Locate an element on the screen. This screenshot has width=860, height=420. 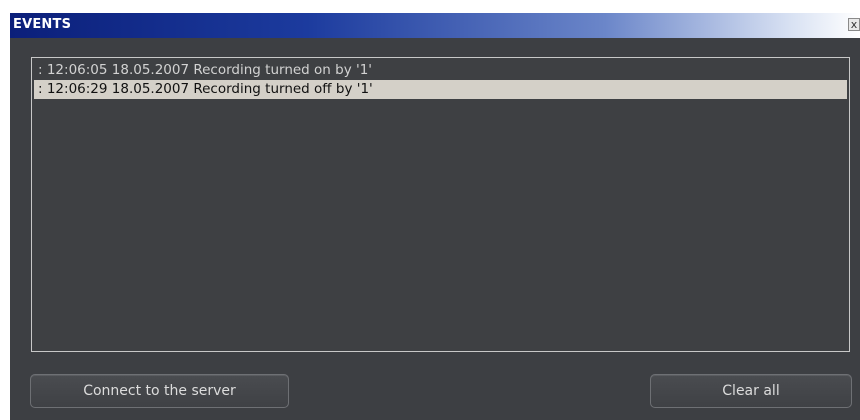
close-icon: x is located at coordinates (854, 24).